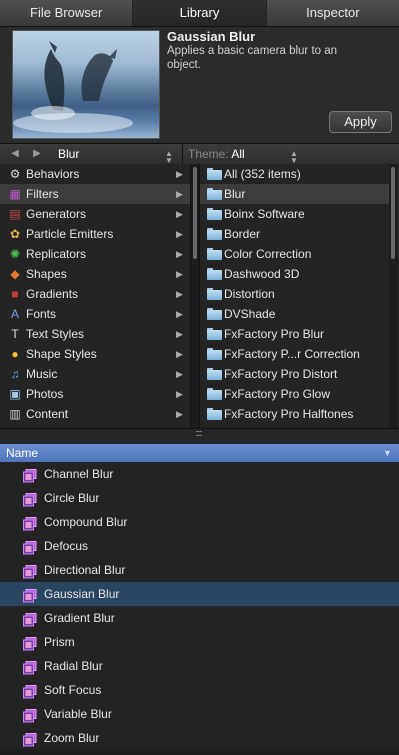 Image resolution: width=399 pixels, height=755 pixels. What do you see at coordinates (95, 314) in the screenshot?
I see `category-item: A Fonts ▶` at bounding box center [95, 314].